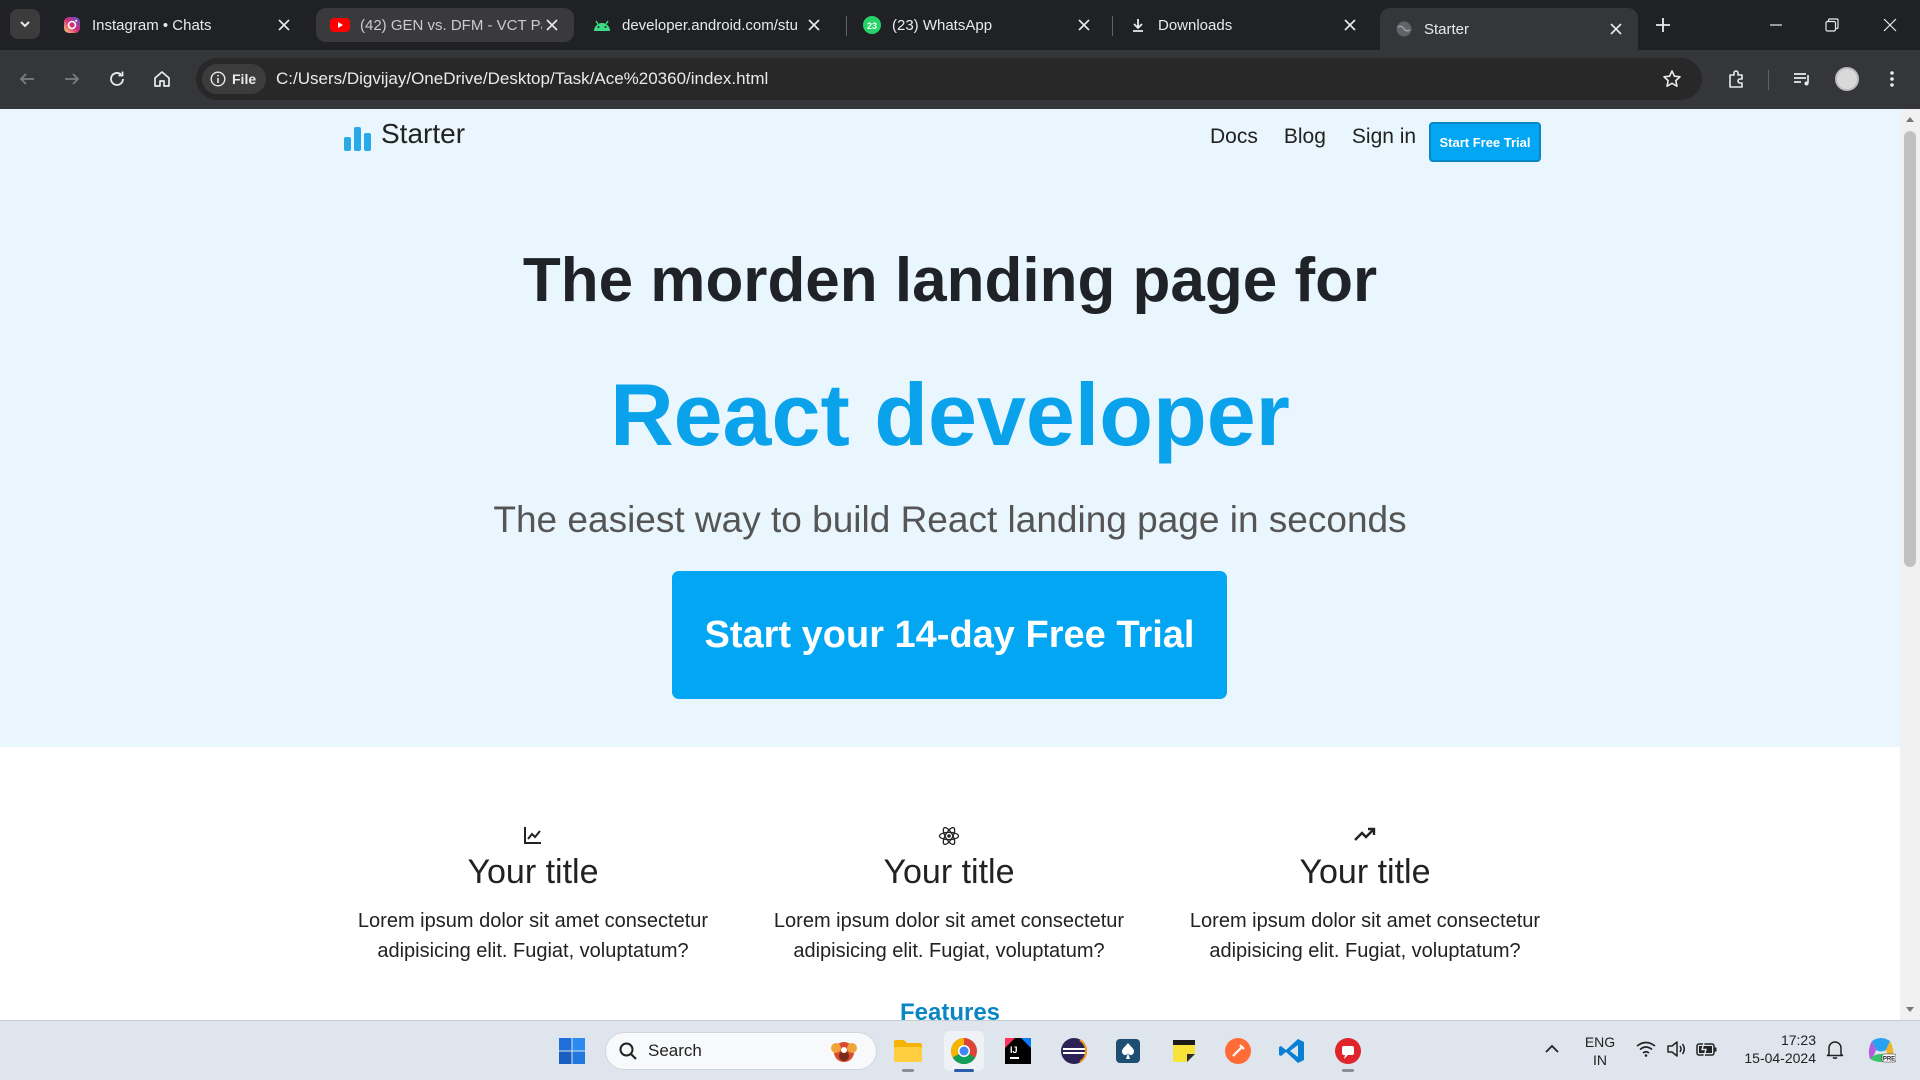 The width and height of the screenshot is (1920, 1080). I want to click on taskbar-eclipse, so click(1074, 1051).